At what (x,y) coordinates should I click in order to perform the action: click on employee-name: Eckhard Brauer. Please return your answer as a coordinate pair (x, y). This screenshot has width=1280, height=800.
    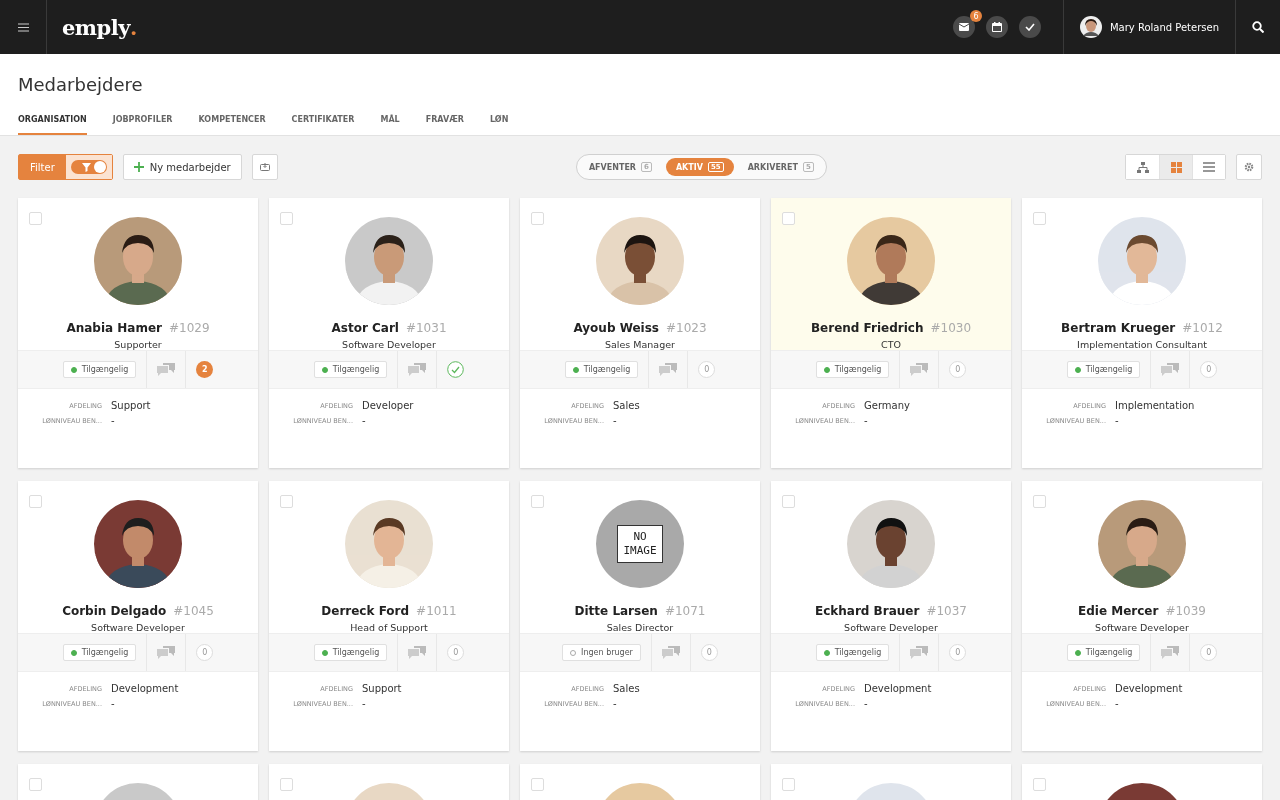
    Looking at the image, I should click on (867, 611).